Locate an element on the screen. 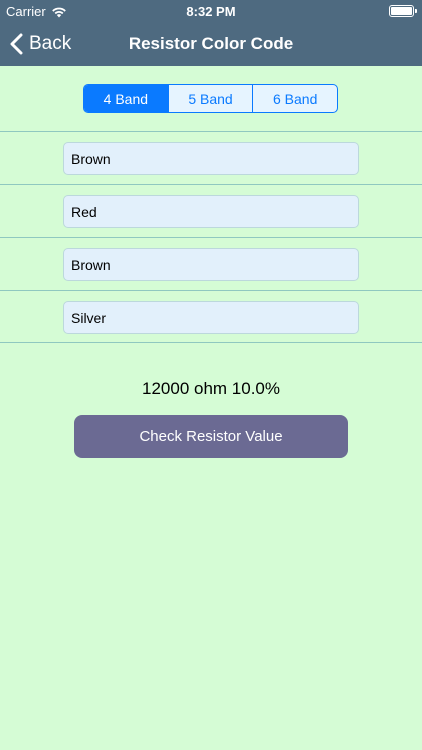  band-row-4: Silver is located at coordinates (211, 316).